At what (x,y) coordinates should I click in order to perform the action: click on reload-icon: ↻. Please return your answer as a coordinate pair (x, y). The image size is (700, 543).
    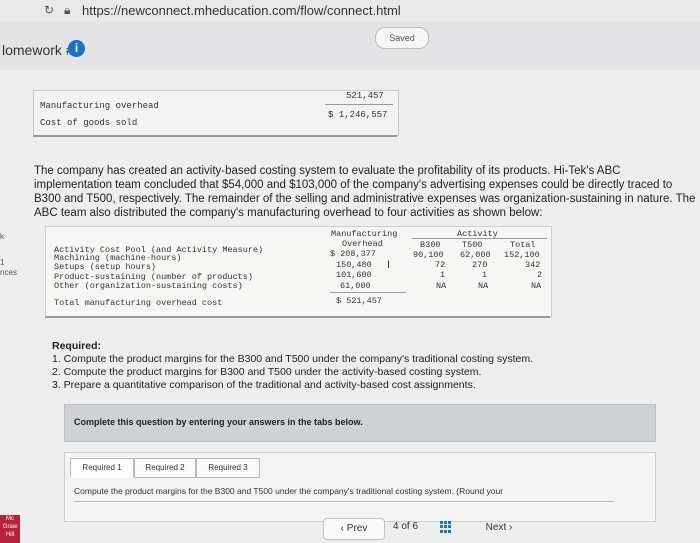
    Looking at the image, I should click on (51, 10).